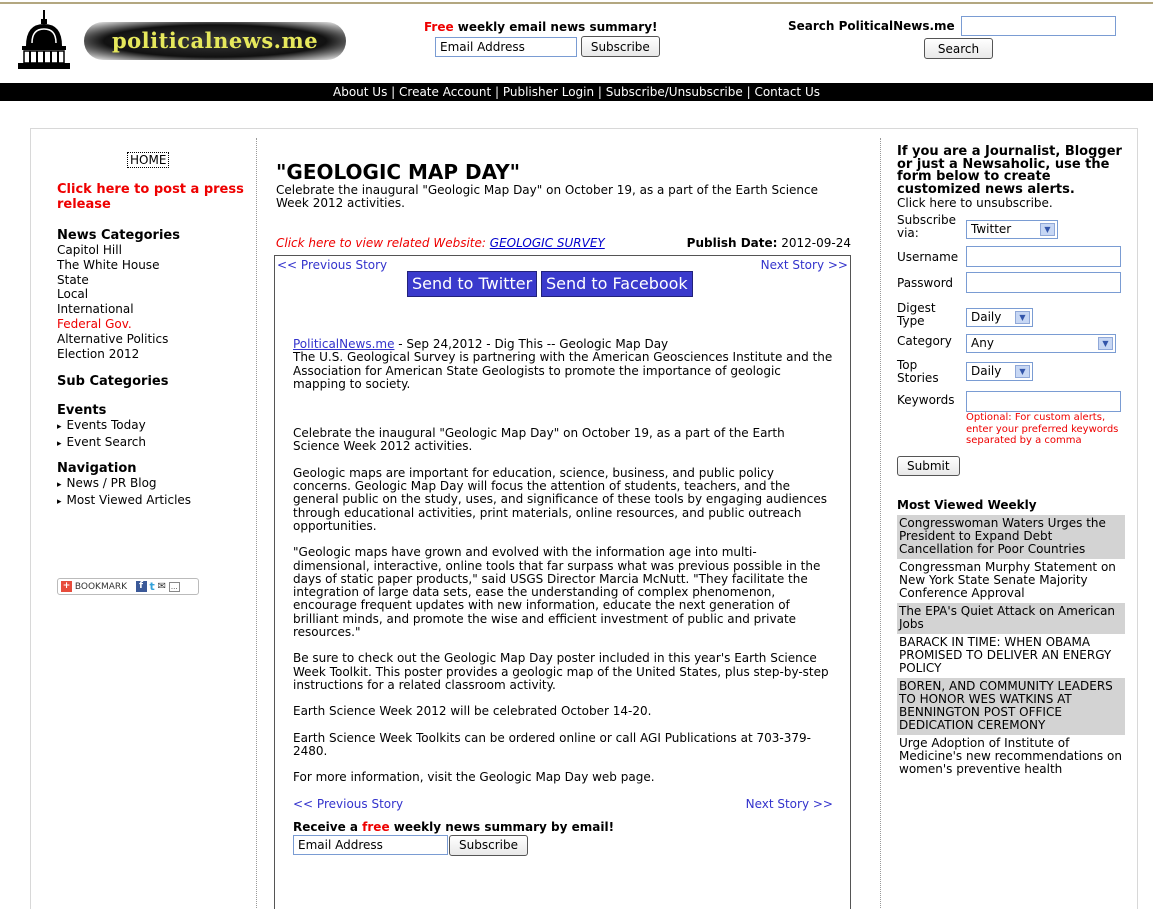 The width and height of the screenshot is (1153, 909). I want to click on username-row: Username, so click(1011, 259).